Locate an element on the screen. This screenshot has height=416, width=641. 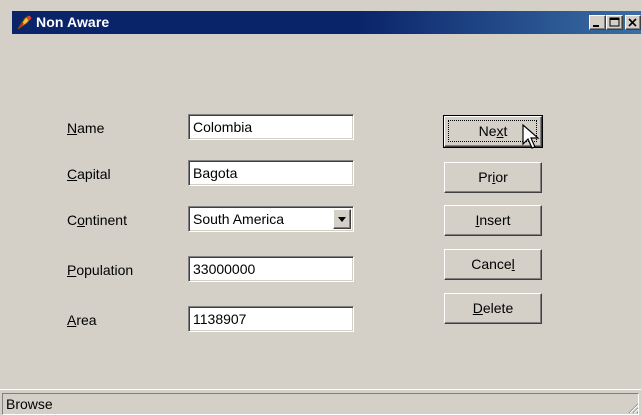
area-field: 1138907 is located at coordinates (271, 319).